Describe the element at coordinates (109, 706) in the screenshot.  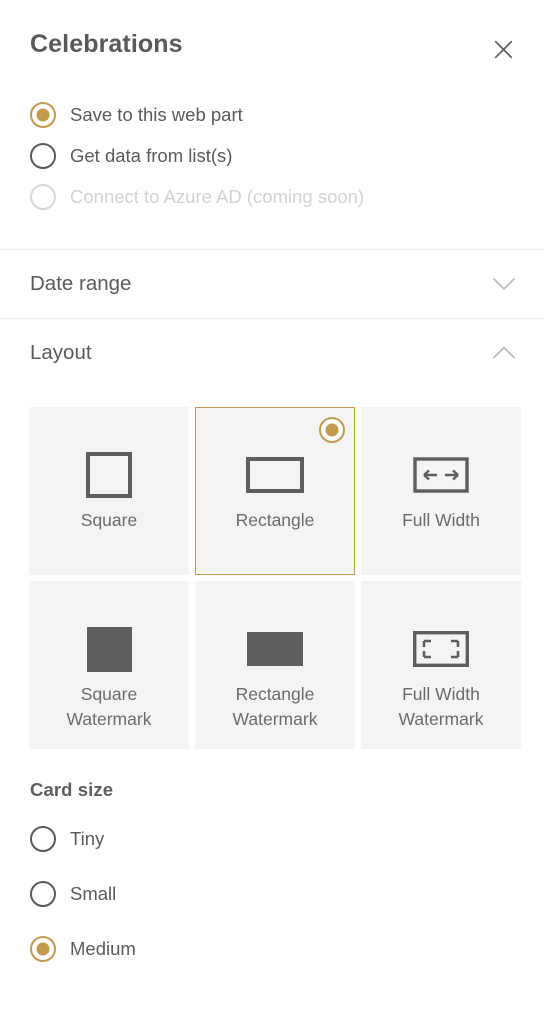
I see `layout-tile-label: Square Watermark` at that location.